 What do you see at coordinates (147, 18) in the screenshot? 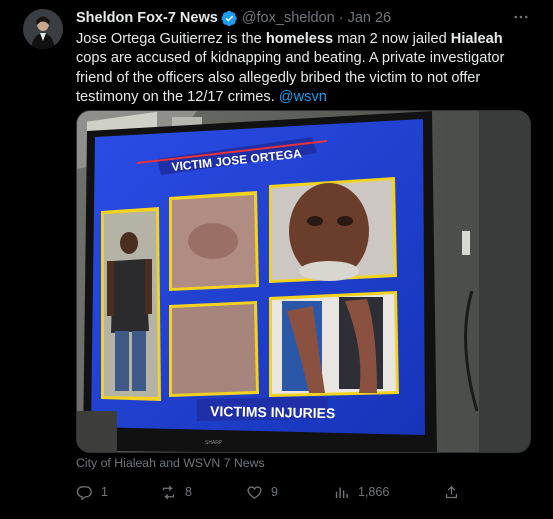
I see `author-name: Sheldon Fox-7 News` at bounding box center [147, 18].